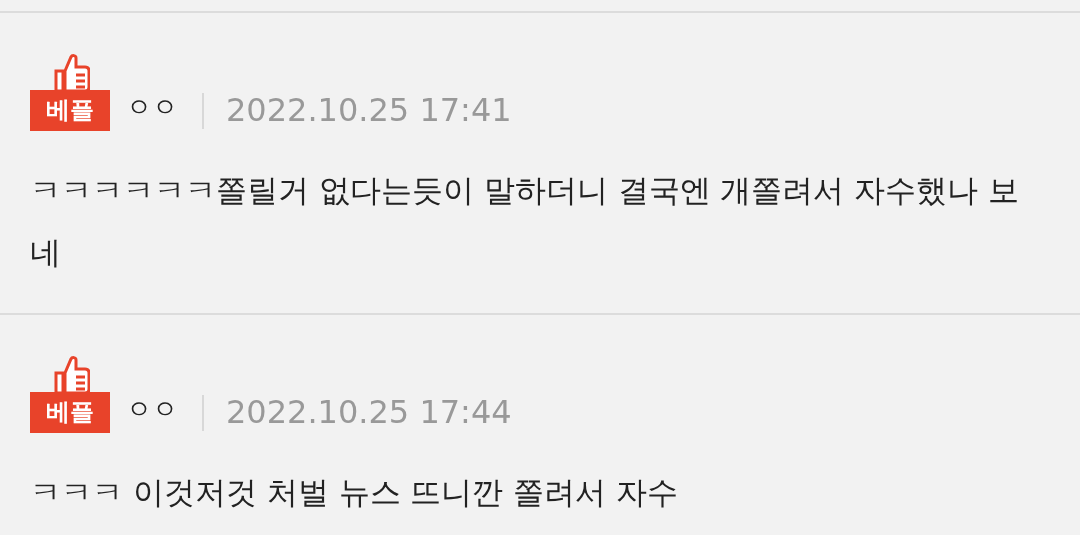 This screenshot has width=1080, height=535. What do you see at coordinates (369, 110) in the screenshot?
I see `comment-date: 2022.10.25 17:41` at bounding box center [369, 110].